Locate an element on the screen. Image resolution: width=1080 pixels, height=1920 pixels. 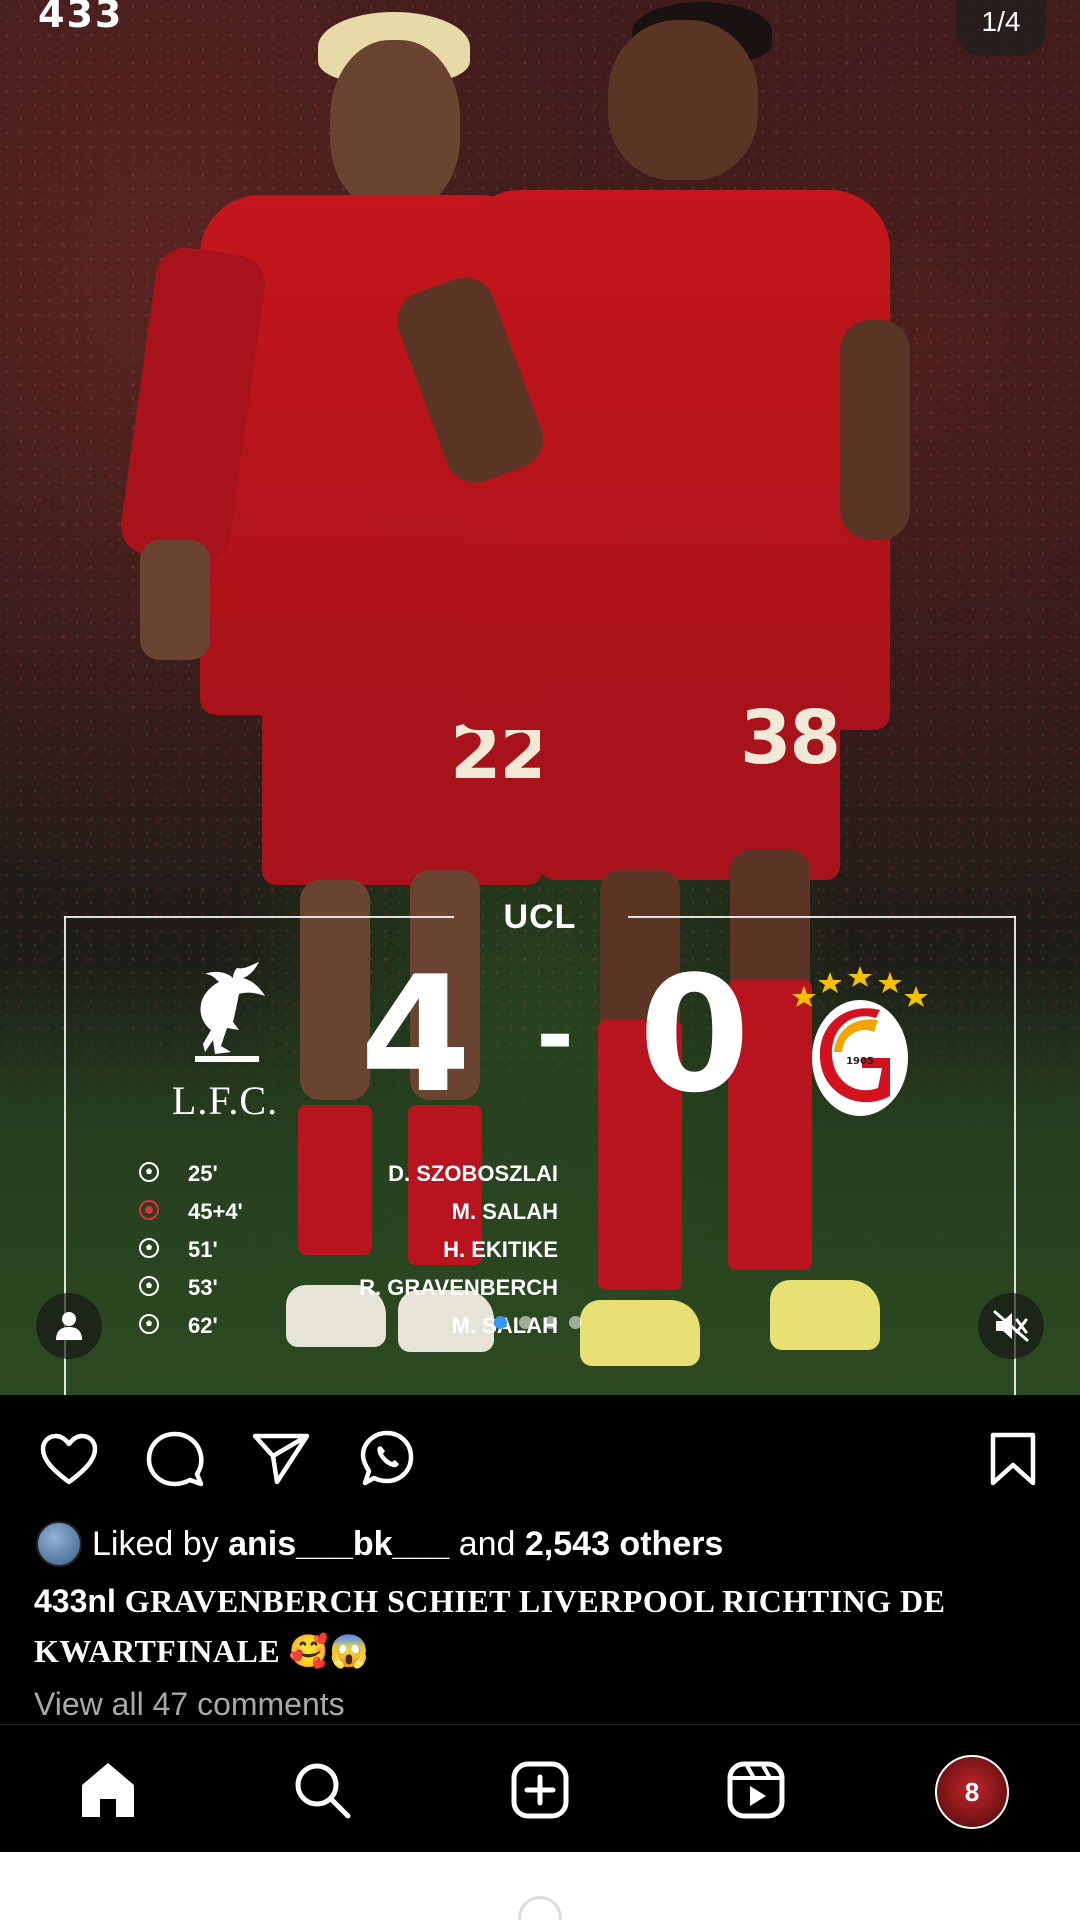
nav-home is located at coordinates (108, 1790).